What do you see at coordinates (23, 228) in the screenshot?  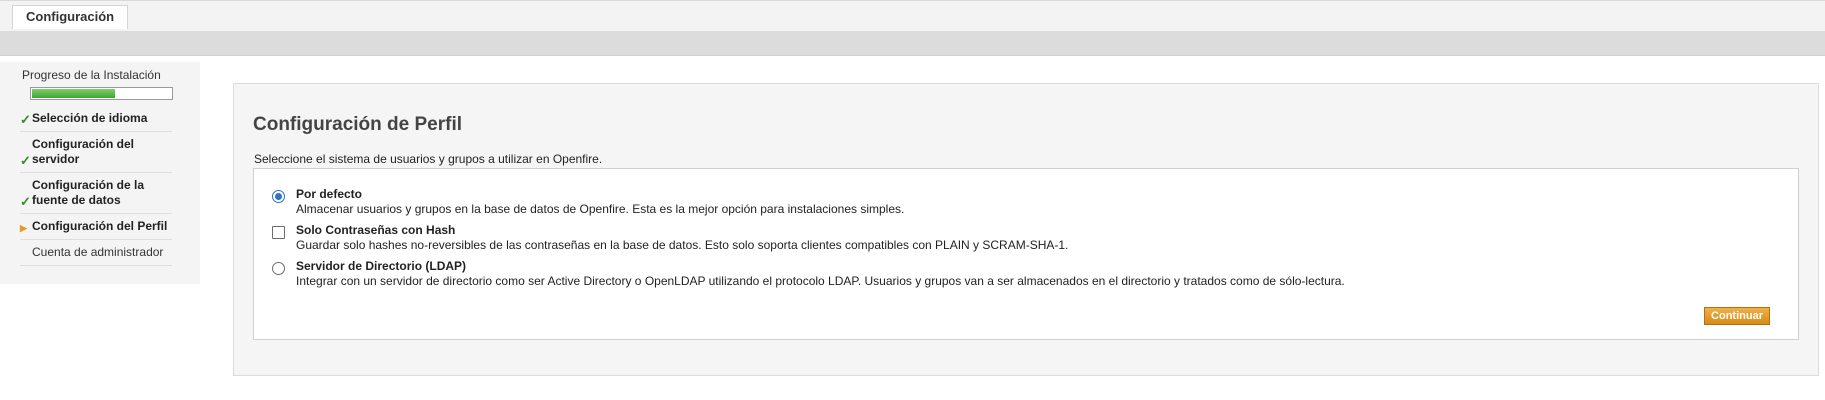 I see `current-step-arrow-icon: ▶` at bounding box center [23, 228].